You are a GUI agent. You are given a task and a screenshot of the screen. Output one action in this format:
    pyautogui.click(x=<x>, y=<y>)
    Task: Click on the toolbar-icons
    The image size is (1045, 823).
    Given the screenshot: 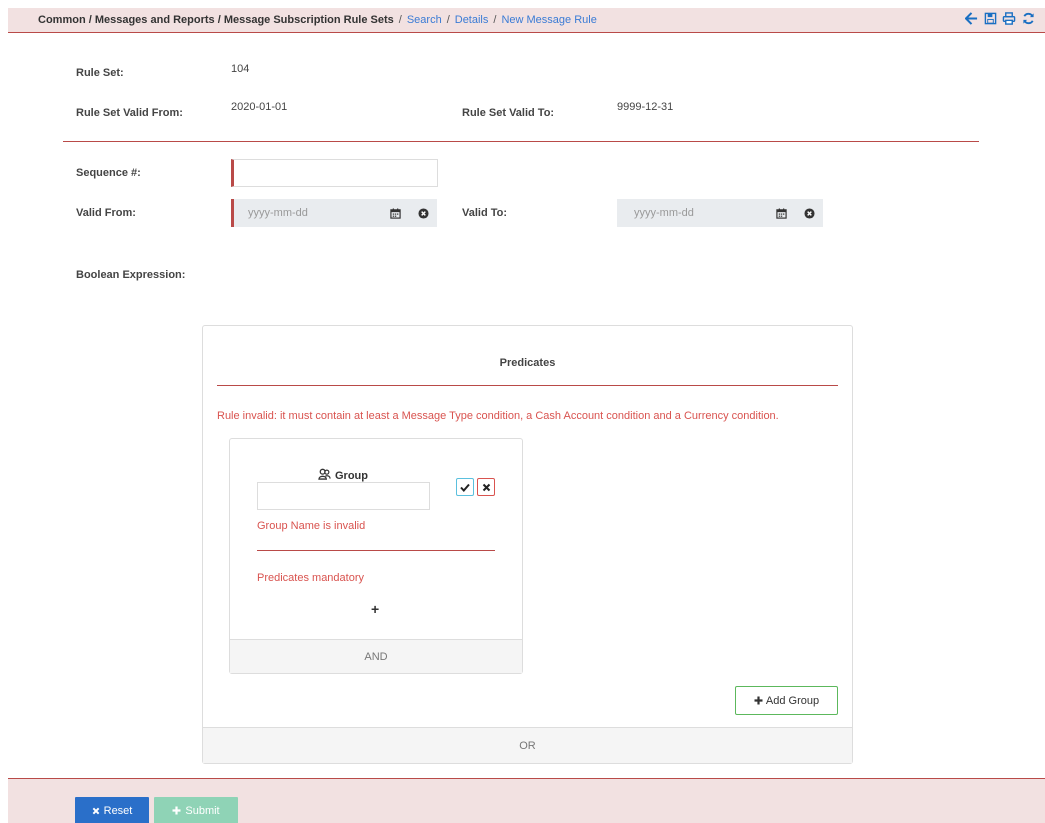 What is the action you would take?
    pyautogui.click(x=999, y=19)
    